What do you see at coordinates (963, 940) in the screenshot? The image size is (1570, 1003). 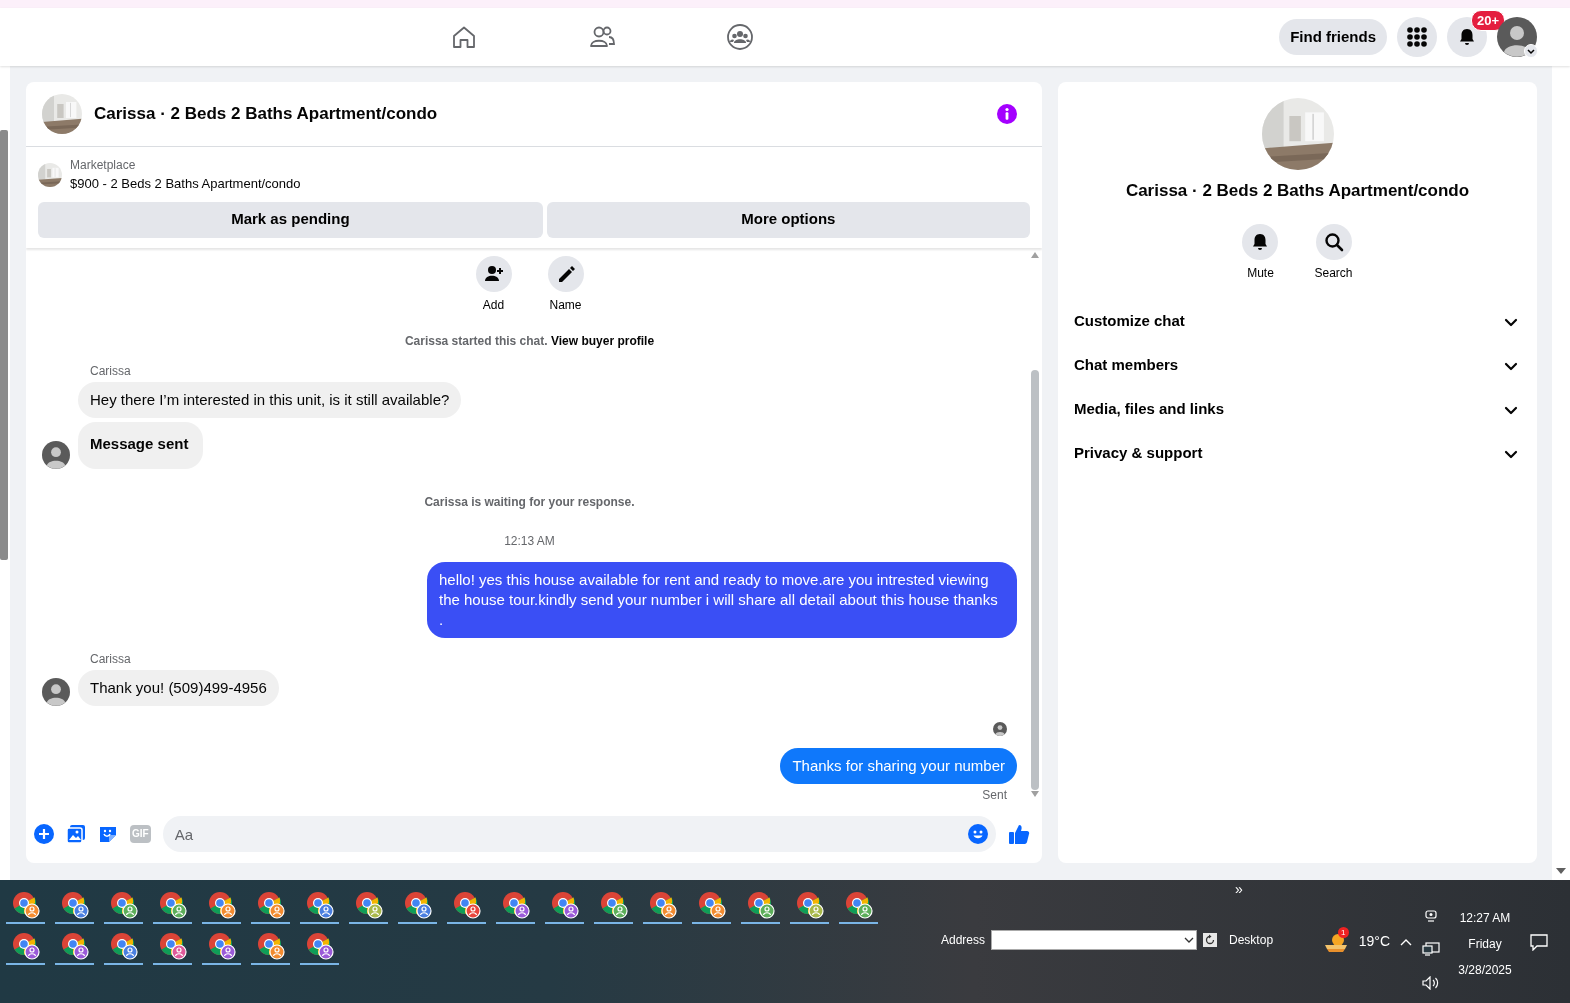 I see `address-label: Address` at bounding box center [963, 940].